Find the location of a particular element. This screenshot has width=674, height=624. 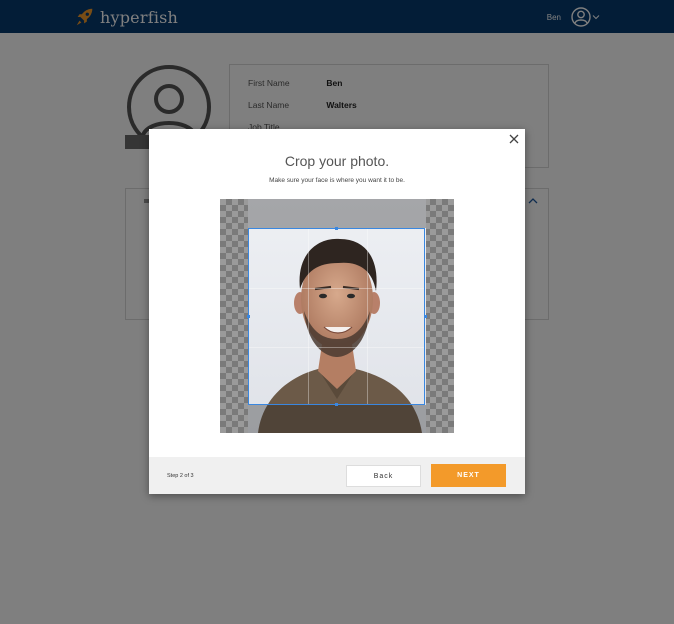

crop-canvas is located at coordinates (337, 316).